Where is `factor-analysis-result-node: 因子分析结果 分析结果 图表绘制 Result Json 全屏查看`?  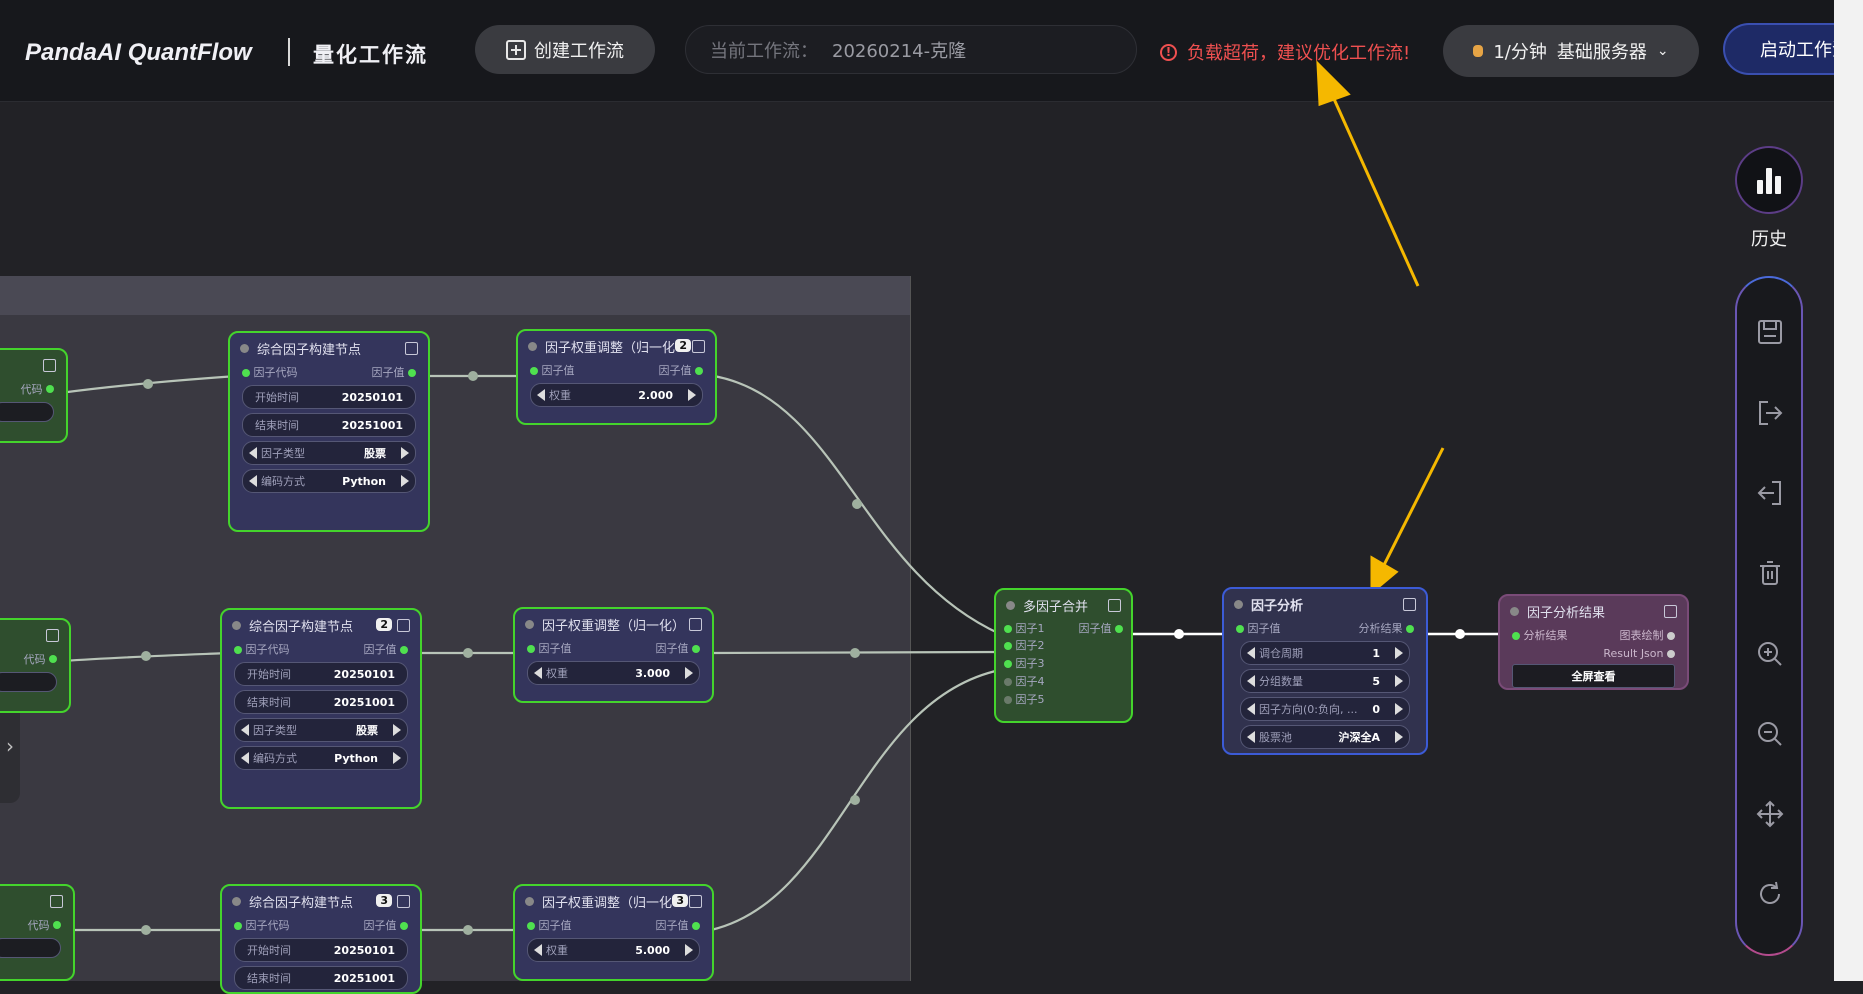
factor-analysis-result-node: 因子分析结果 分析结果 图表绘制 Result Json 全屏查看 is located at coordinates (1593, 642).